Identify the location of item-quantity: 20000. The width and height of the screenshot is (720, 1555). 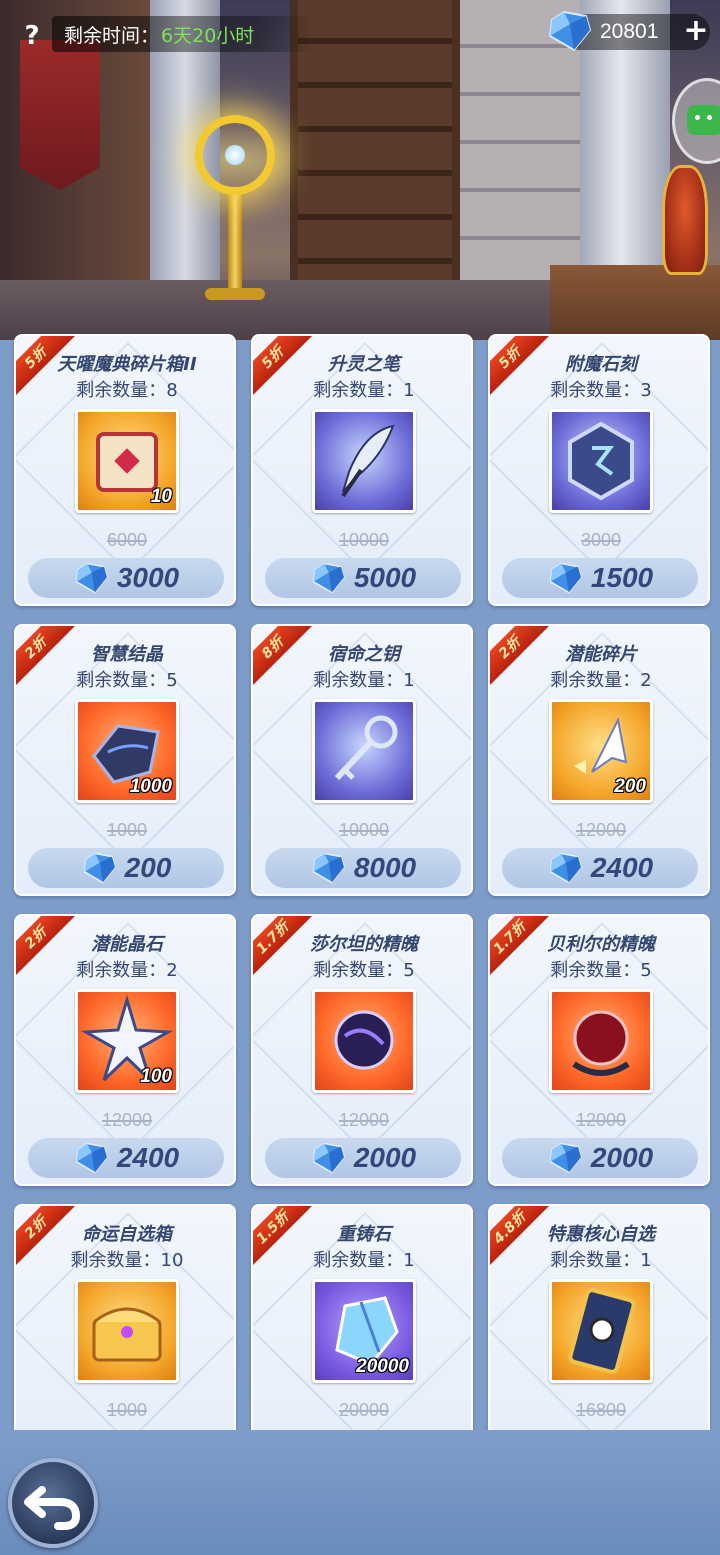
(382, 1366).